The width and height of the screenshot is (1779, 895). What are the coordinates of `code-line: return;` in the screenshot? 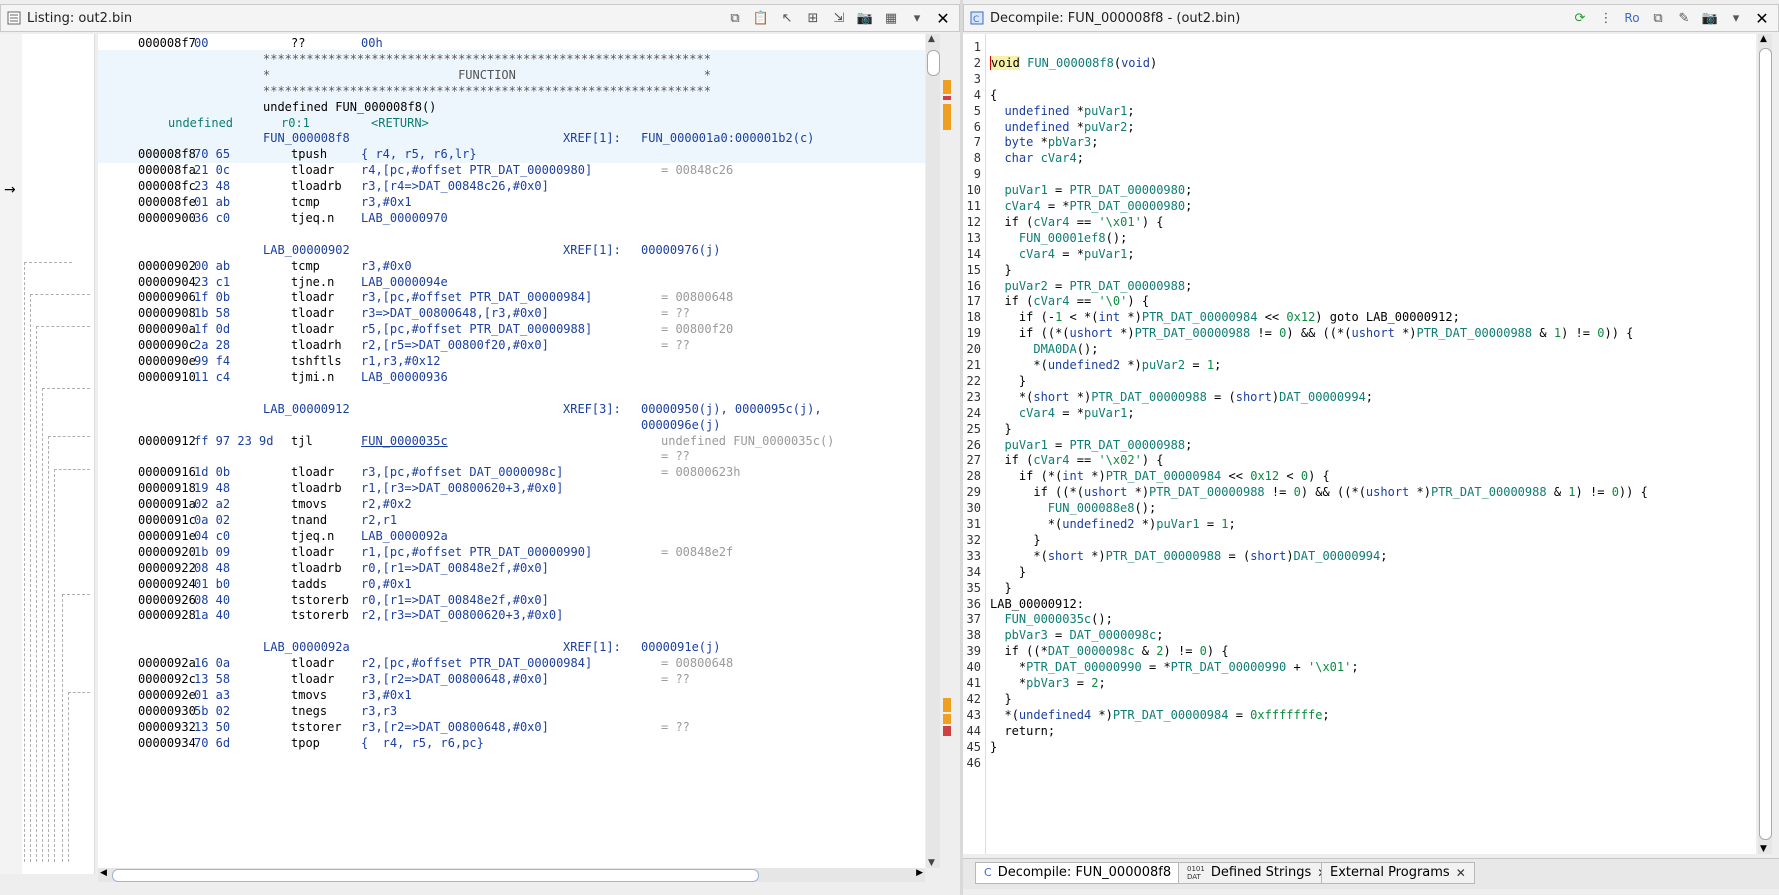 It's located at (1022, 731).